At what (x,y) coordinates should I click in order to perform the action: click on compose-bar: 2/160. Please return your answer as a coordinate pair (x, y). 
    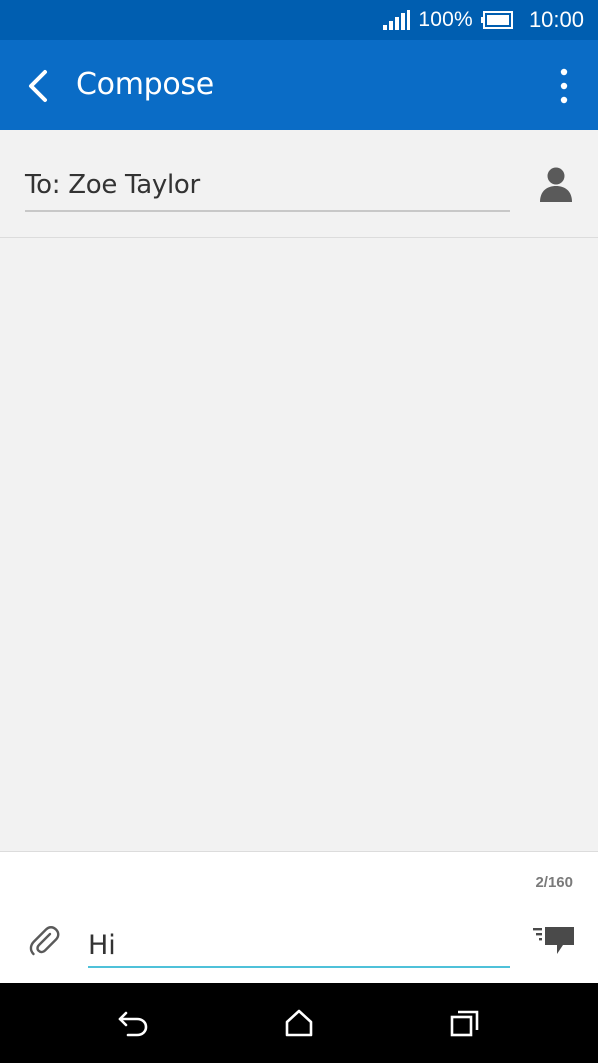
    Looking at the image, I should click on (299, 917).